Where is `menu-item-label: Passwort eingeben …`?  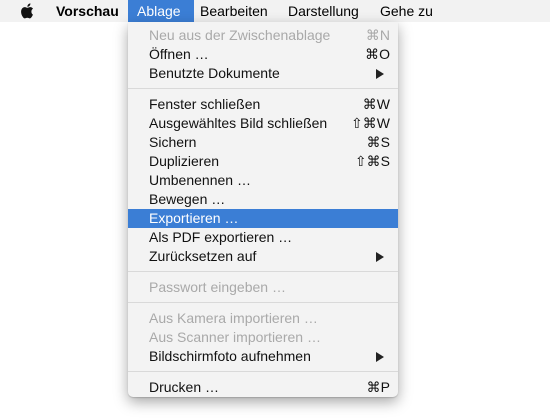
menu-item-label: Passwort eingeben … is located at coordinates (217, 287).